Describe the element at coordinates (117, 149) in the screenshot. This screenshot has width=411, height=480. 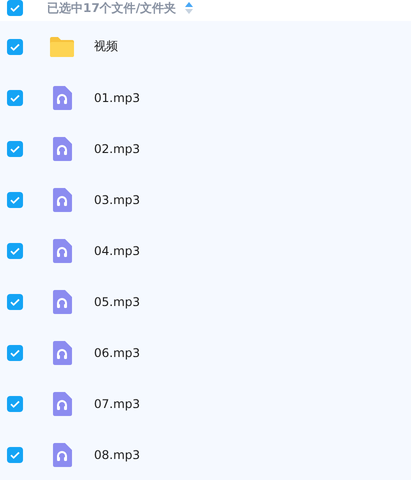
I see `file-name: 02.mp3` at that location.